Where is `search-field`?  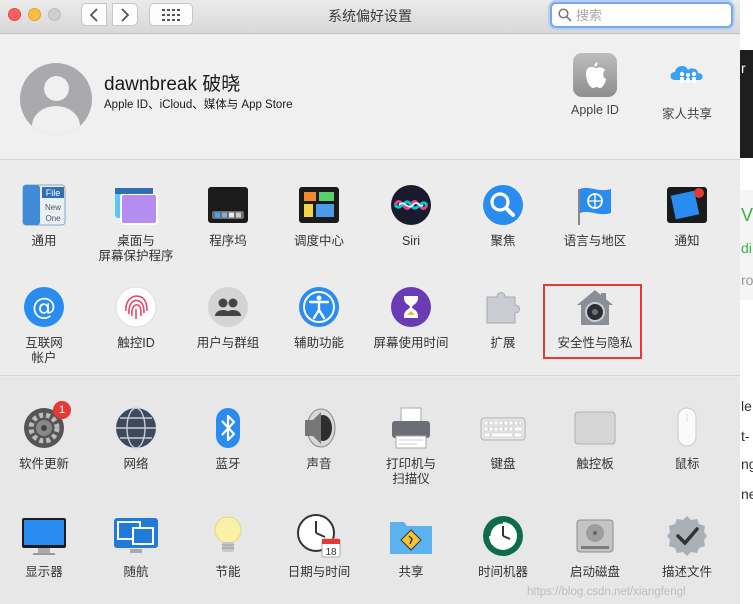 search-field is located at coordinates (641, 15).